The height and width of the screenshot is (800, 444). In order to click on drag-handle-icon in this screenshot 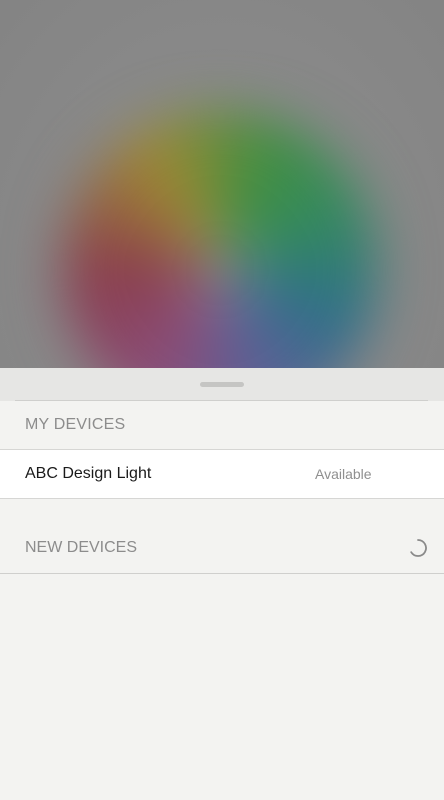, I will do `click(222, 384)`.